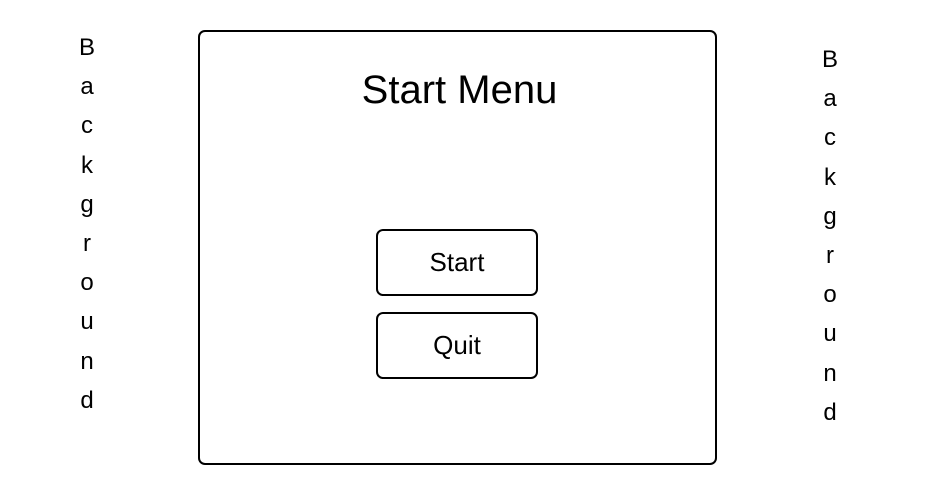 Image resolution: width=931 pixels, height=497 pixels. Describe the element at coordinates (87, 224) in the screenshot. I see `background-label-left: B a c k g r o u n d` at that location.